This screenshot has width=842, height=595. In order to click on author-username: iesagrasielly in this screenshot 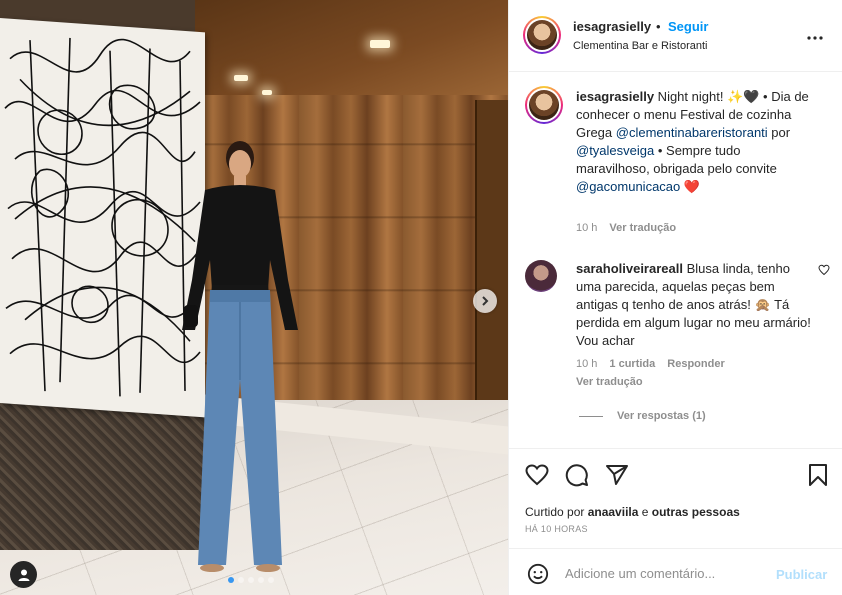, I will do `click(612, 26)`.